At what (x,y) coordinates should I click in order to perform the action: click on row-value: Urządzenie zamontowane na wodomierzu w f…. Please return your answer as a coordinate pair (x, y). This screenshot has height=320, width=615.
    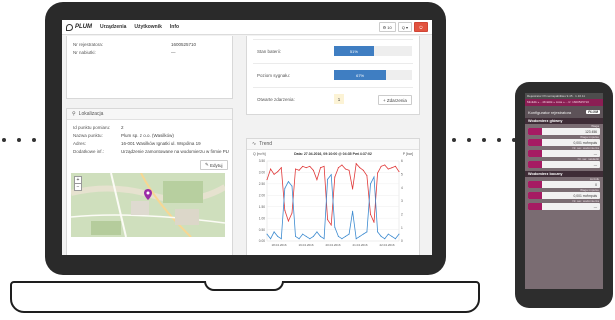
    Looking at the image, I should click on (175, 151).